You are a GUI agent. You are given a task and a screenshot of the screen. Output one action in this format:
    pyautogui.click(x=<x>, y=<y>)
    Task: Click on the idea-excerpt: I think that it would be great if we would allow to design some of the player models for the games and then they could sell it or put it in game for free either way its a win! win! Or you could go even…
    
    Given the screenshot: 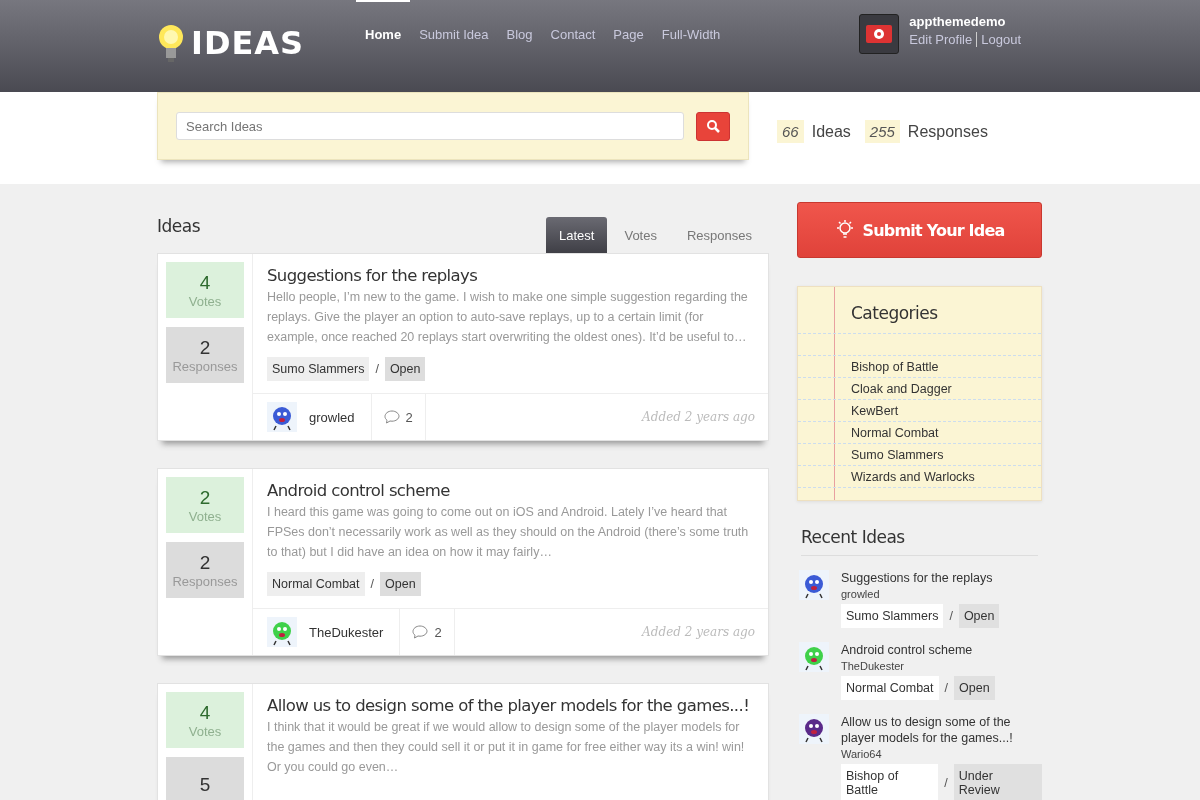 What is the action you would take?
    pyautogui.click(x=506, y=747)
    